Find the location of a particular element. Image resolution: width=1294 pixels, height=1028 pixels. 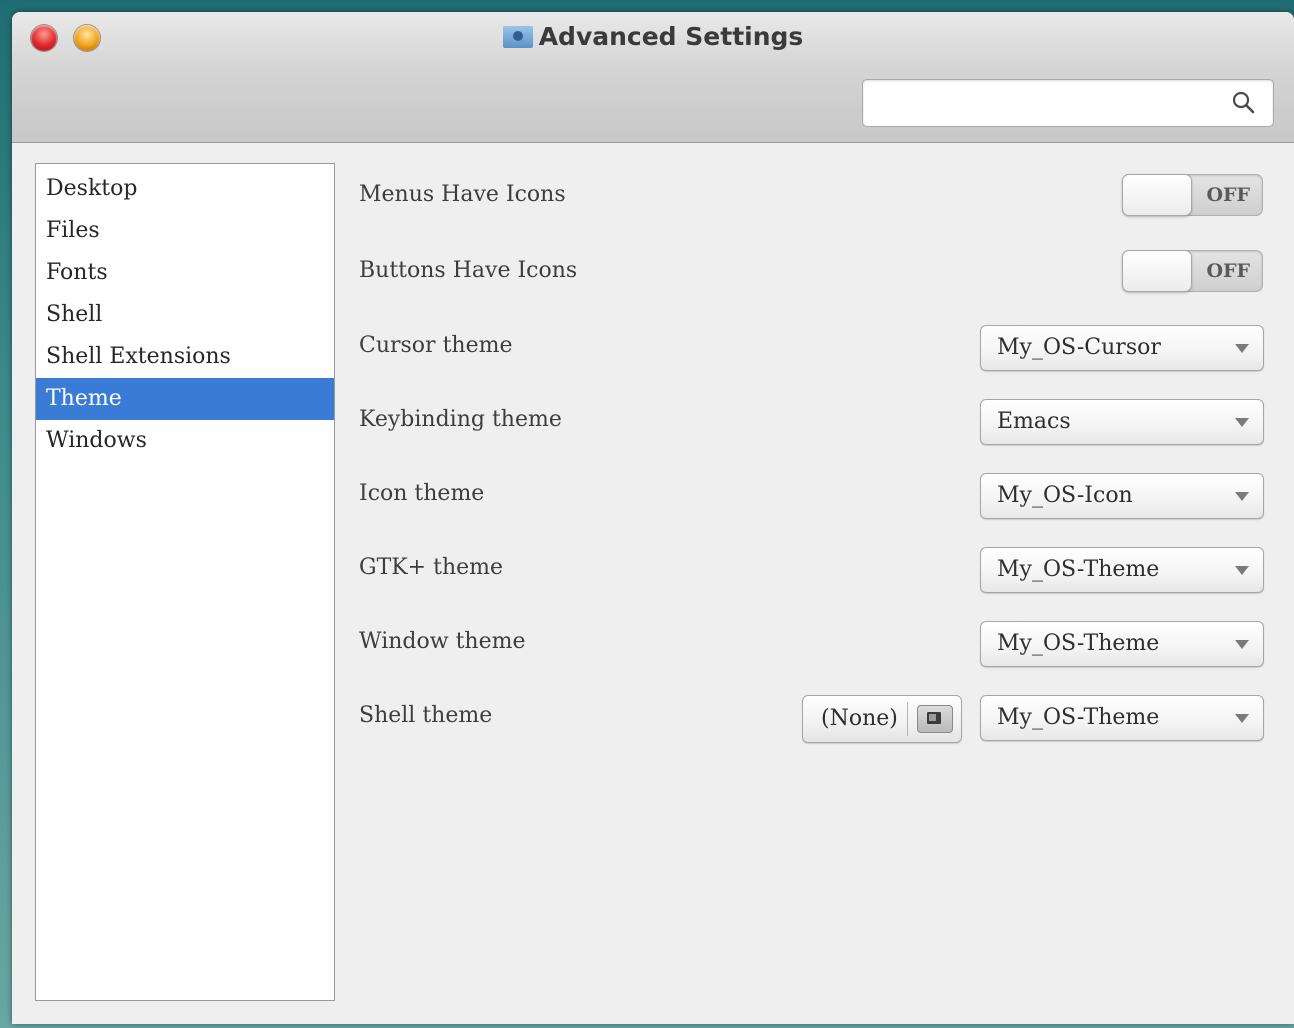

shell-theme-file-label: (None) is located at coordinates (859, 718).